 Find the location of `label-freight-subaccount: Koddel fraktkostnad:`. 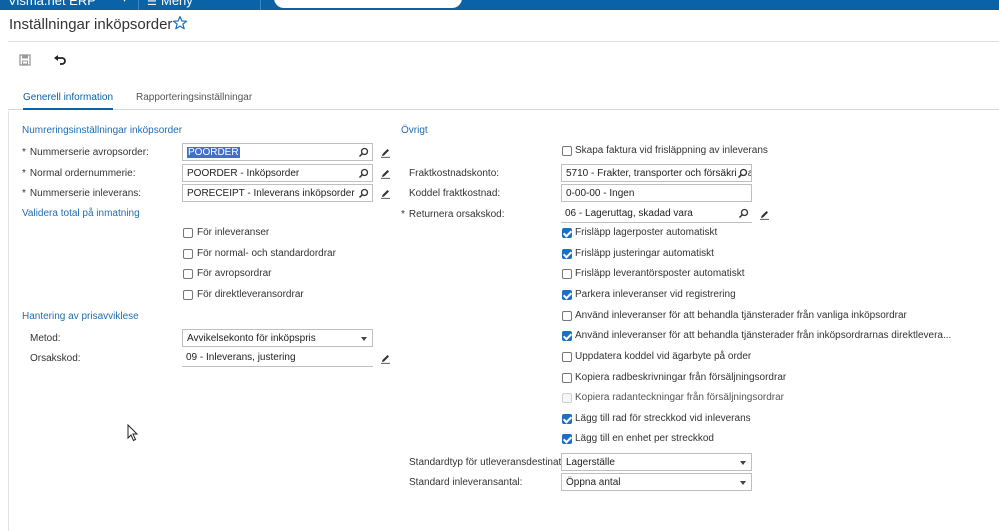

label-freight-subaccount: Koddel fraktkostnad: is located at coordinates (455, 193).